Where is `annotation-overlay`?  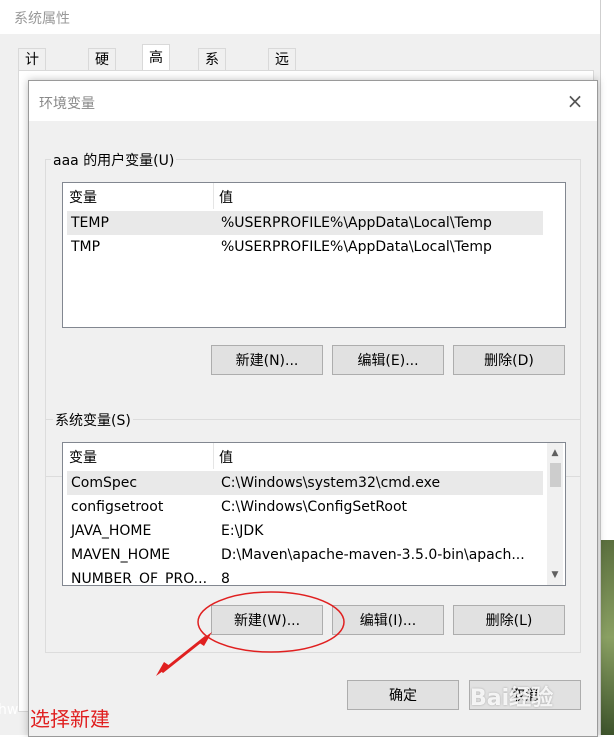 annotation-overlay is located at coordinates (250, 633).